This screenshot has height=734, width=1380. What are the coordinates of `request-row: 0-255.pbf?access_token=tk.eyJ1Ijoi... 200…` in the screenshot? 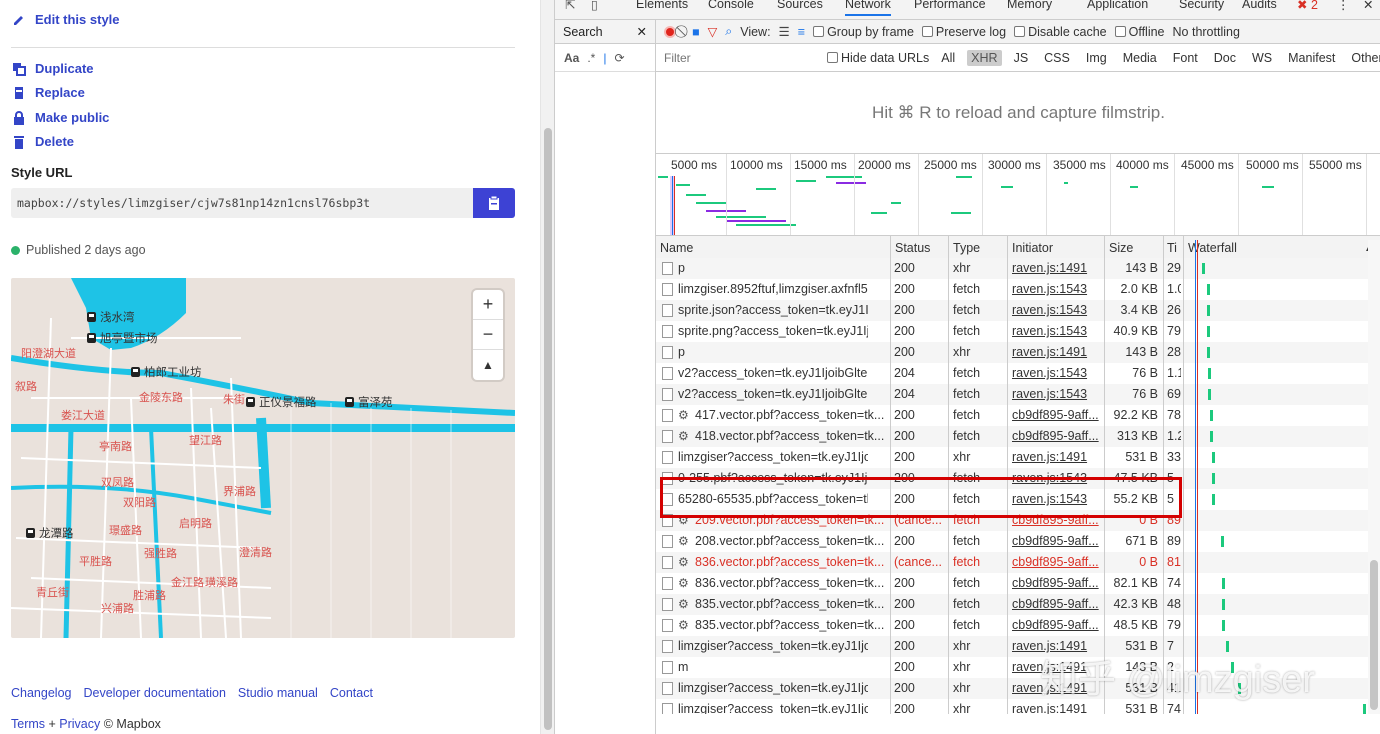 It's located at (1012, 478).